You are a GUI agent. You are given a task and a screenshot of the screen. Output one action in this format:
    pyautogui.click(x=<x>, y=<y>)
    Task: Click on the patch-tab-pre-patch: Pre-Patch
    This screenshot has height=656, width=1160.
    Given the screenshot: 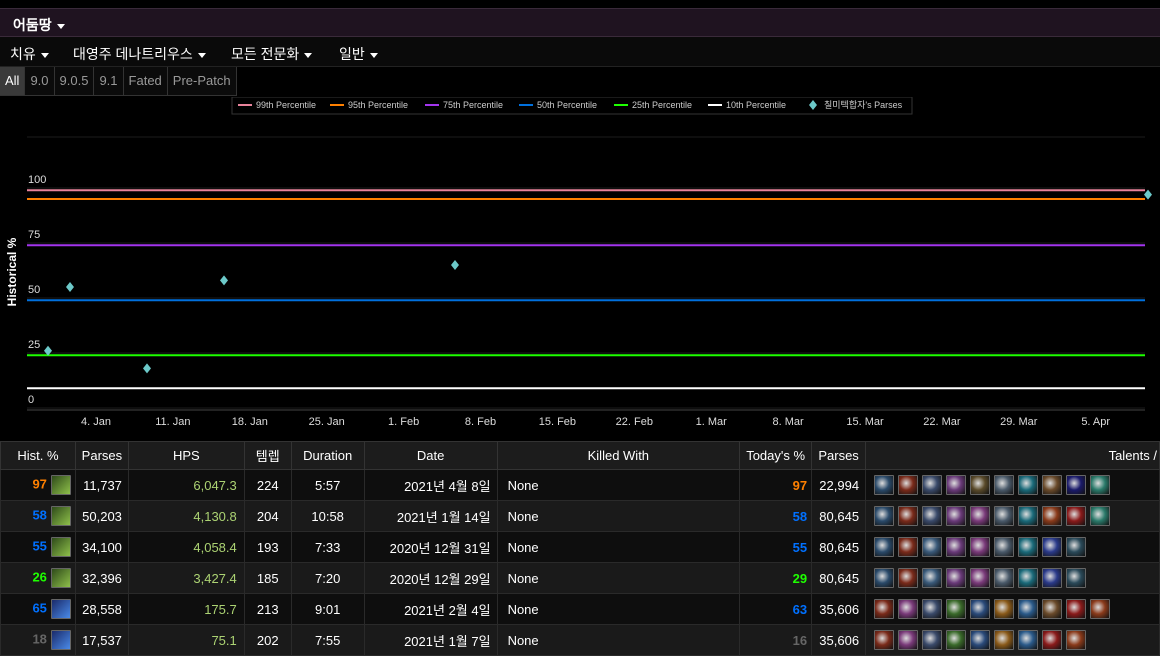 What is the action you would take?
    pyautogui.click(x=202, y=81)
    